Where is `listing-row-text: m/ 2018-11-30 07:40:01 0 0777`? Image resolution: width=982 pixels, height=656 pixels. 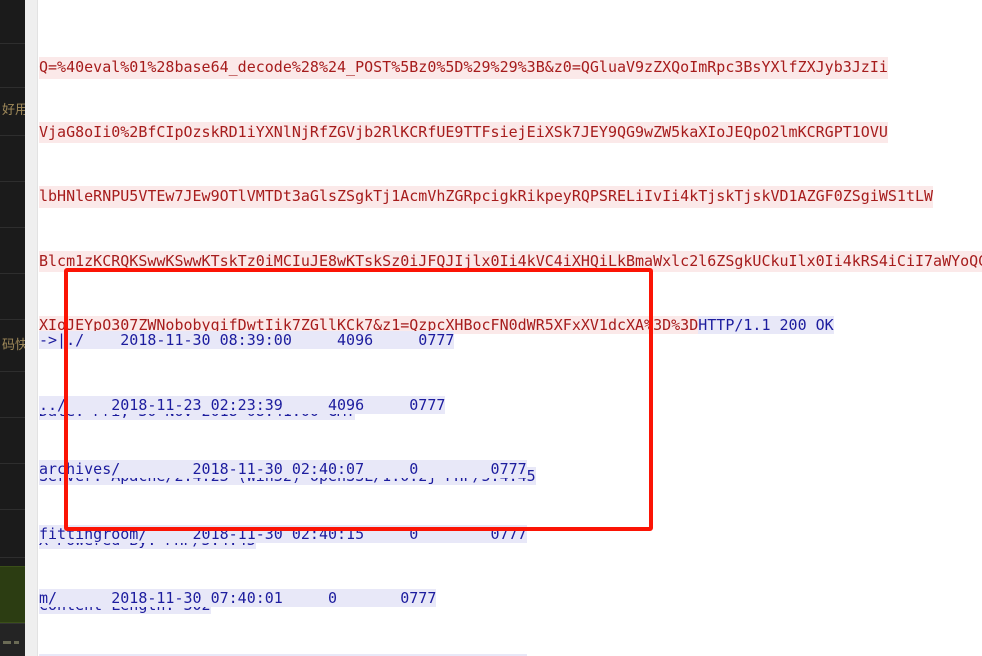 listing-row-text: m/ 2018-11-30 07:40:01 0 0777 is located at coordinates (238, 598).